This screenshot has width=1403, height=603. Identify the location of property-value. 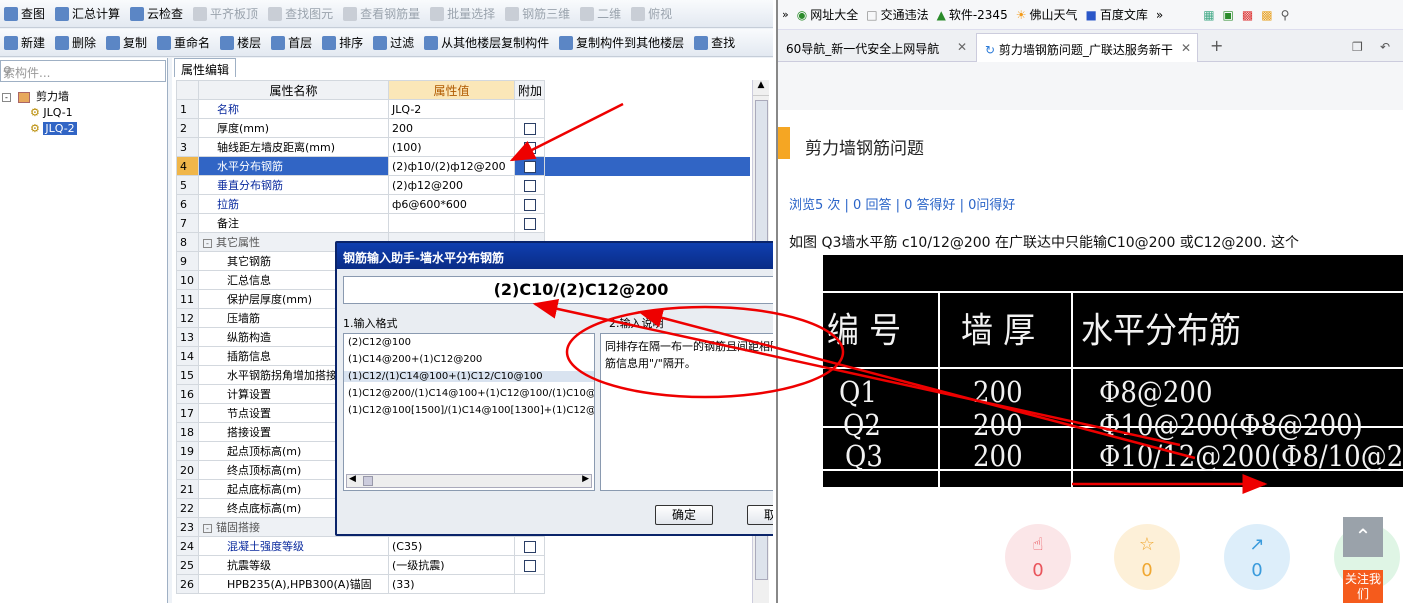
(451, 223).